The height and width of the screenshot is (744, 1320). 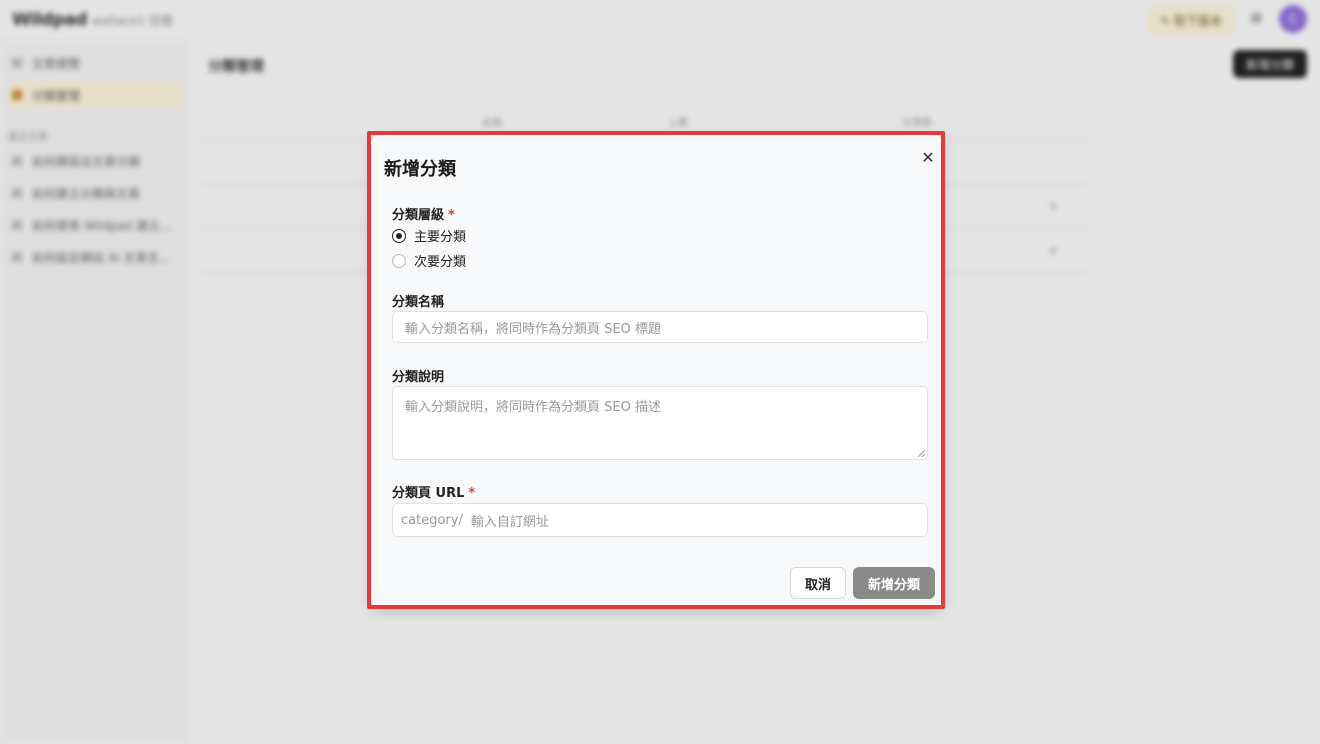 I want to click on url-label: 分類頁 URL *, so click(x=433, y=491).